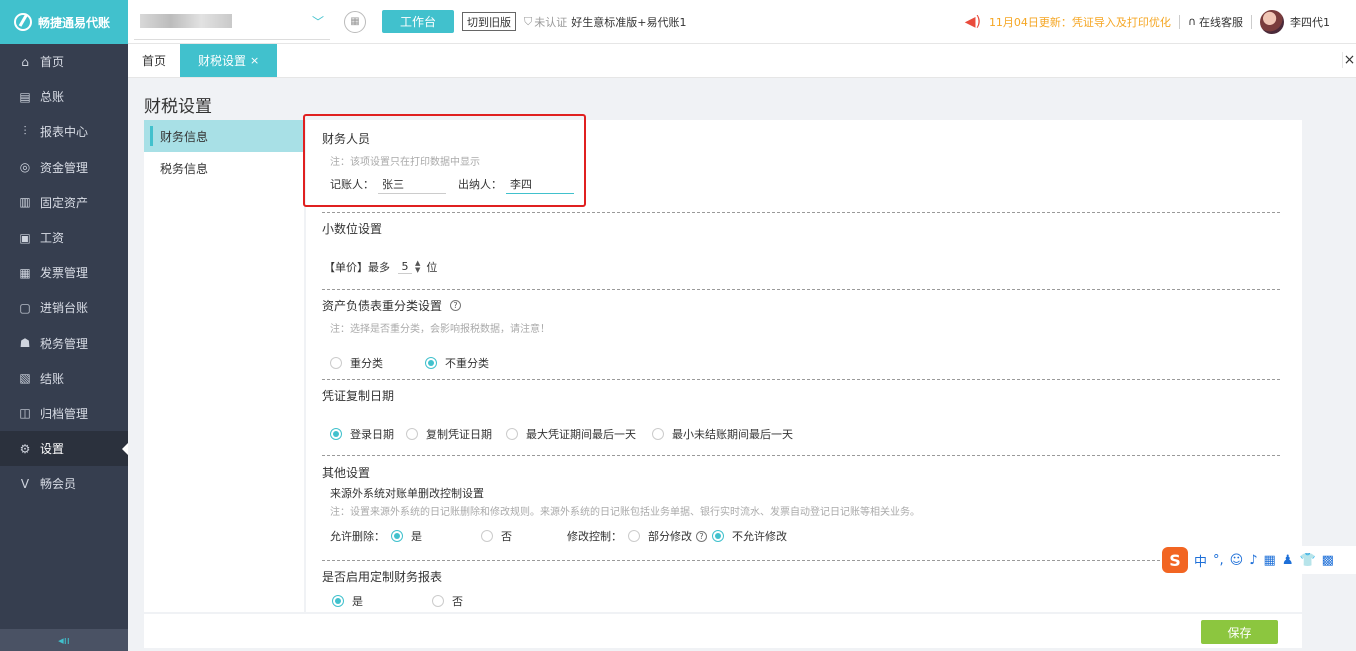 This screenshot has height=651, width=1356. I want to click on sidebar-item-tax: ☗ 税务管理, so click(64, 343).